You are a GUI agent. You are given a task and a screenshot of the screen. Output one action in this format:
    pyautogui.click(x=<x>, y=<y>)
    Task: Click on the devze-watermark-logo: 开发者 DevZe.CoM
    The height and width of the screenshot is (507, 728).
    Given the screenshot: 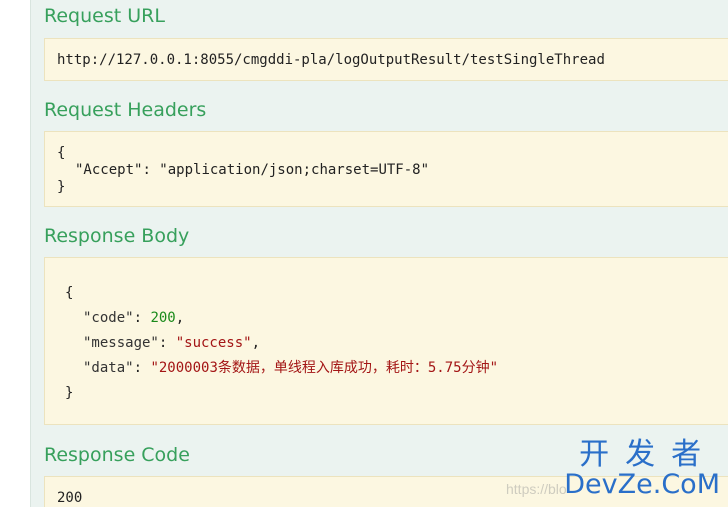 What is the action you would take?
    pyautogui.click(x=642, y=469)
    